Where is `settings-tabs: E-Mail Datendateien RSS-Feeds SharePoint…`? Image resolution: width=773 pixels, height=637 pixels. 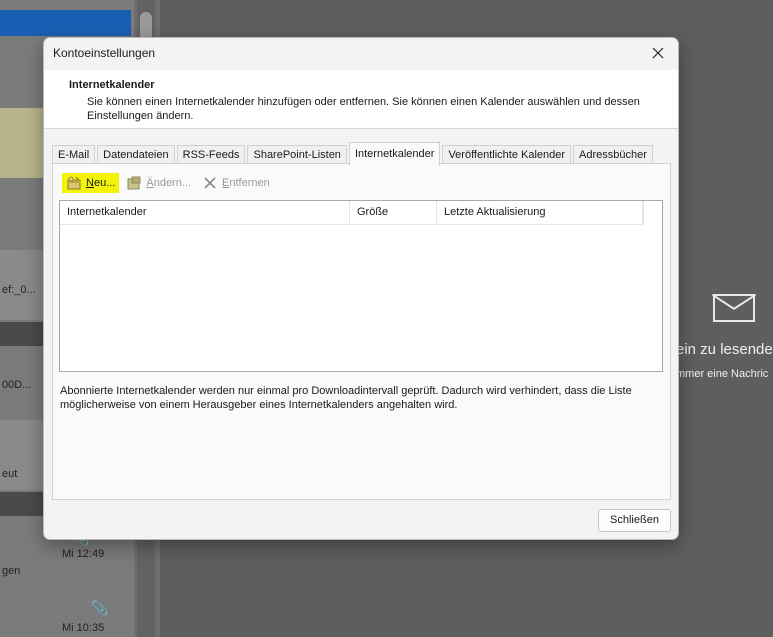 settings-tabs: E-Mail Datendateien RSS-Feeds SharePoint… is located at coordinates (353, 154).